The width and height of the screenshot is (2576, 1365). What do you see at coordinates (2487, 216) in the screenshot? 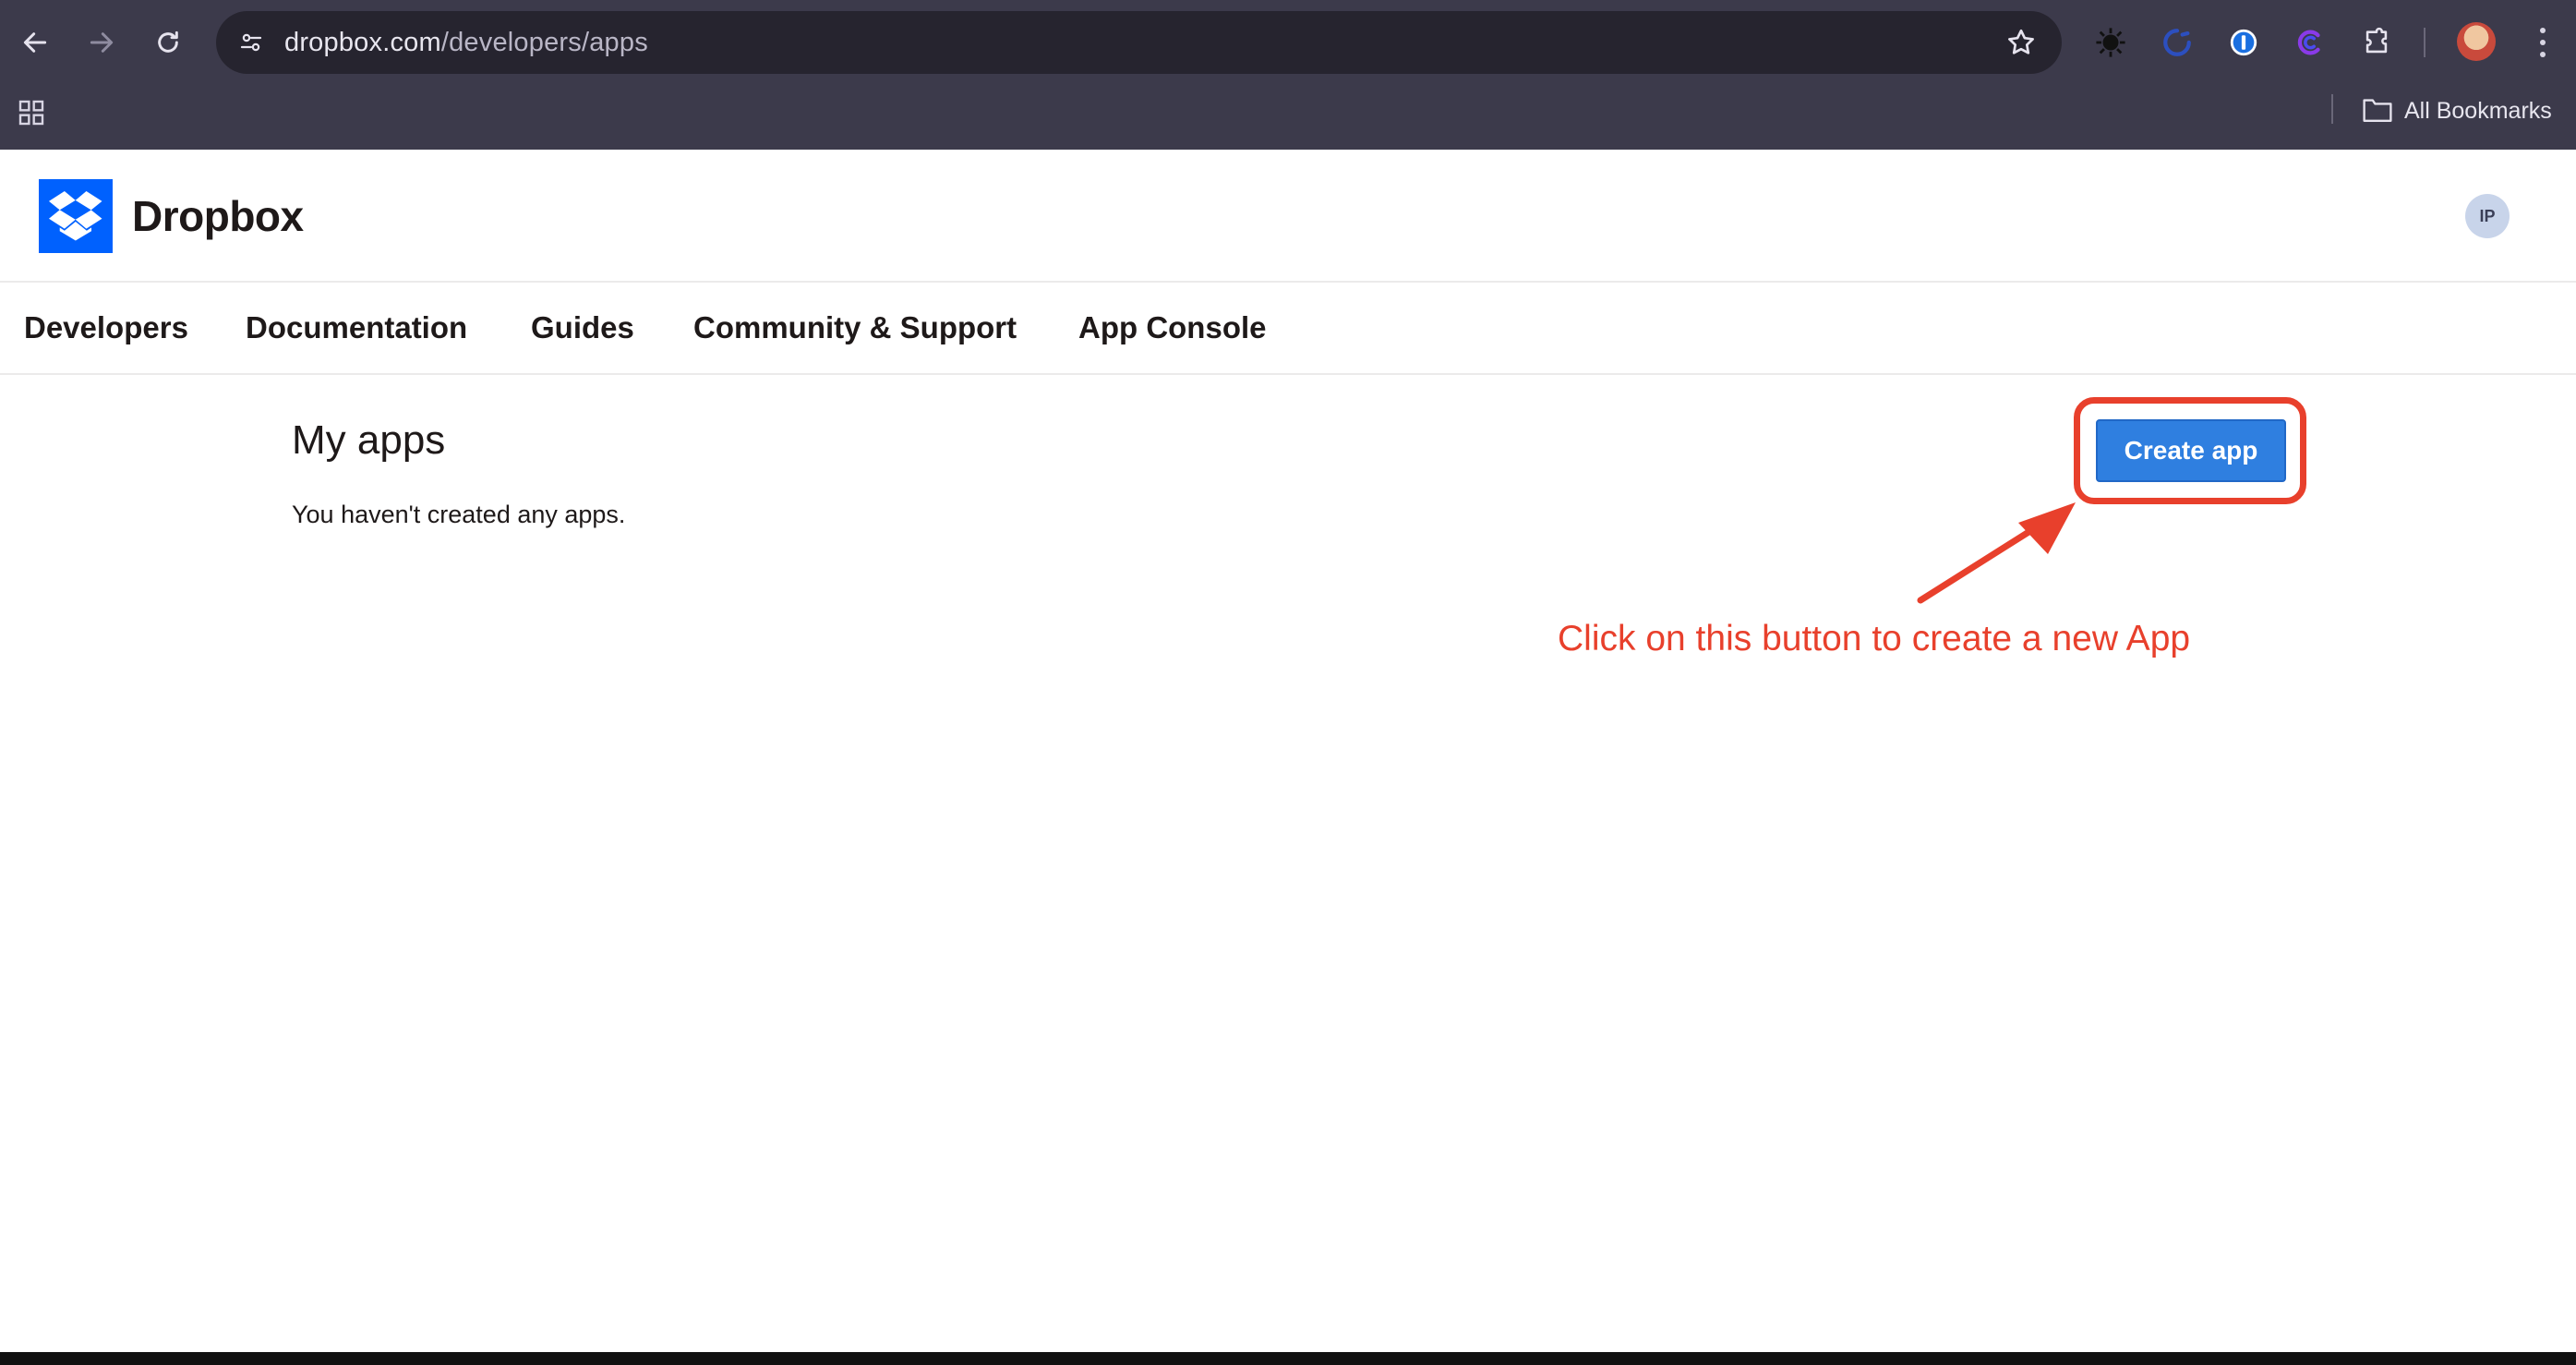
I see `user-avatar: IP` at bounding box center [2487, 216].